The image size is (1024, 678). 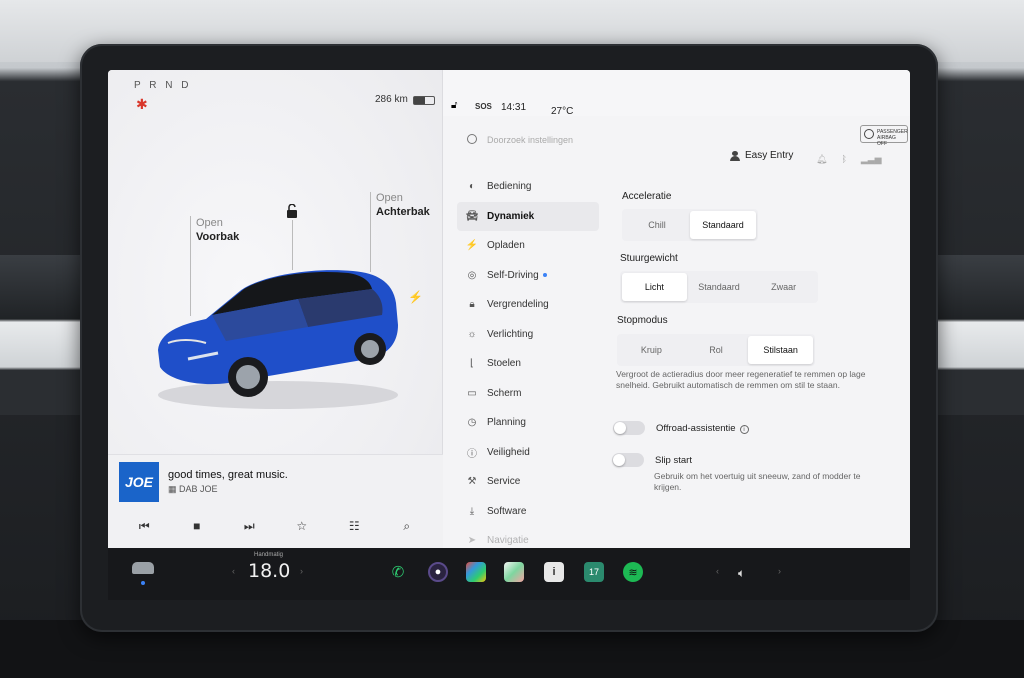 What do you see at coordinates (249, 526) in the screenshot?
I see `next-track-icon: ⏭` at bounding box center [249, 526].